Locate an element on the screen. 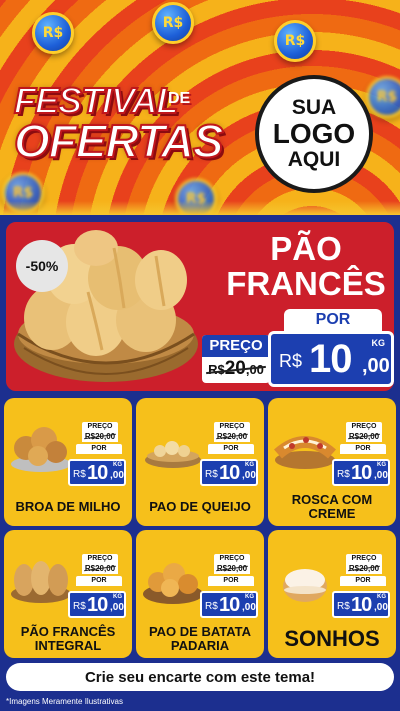 Image resolution: width=400 pixels, height=711 pixels. product-name: PAO DE BATATA PADARIA is located at coordinates (200, 638).